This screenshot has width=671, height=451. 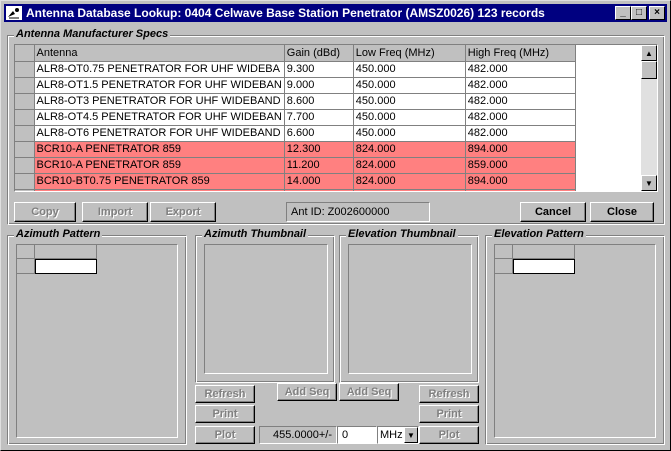 What do you see at coordinates (649, 118) in the screenshot?
I see `specs-scrollbar: ▲ ▼` at bounding box center [649, 118].